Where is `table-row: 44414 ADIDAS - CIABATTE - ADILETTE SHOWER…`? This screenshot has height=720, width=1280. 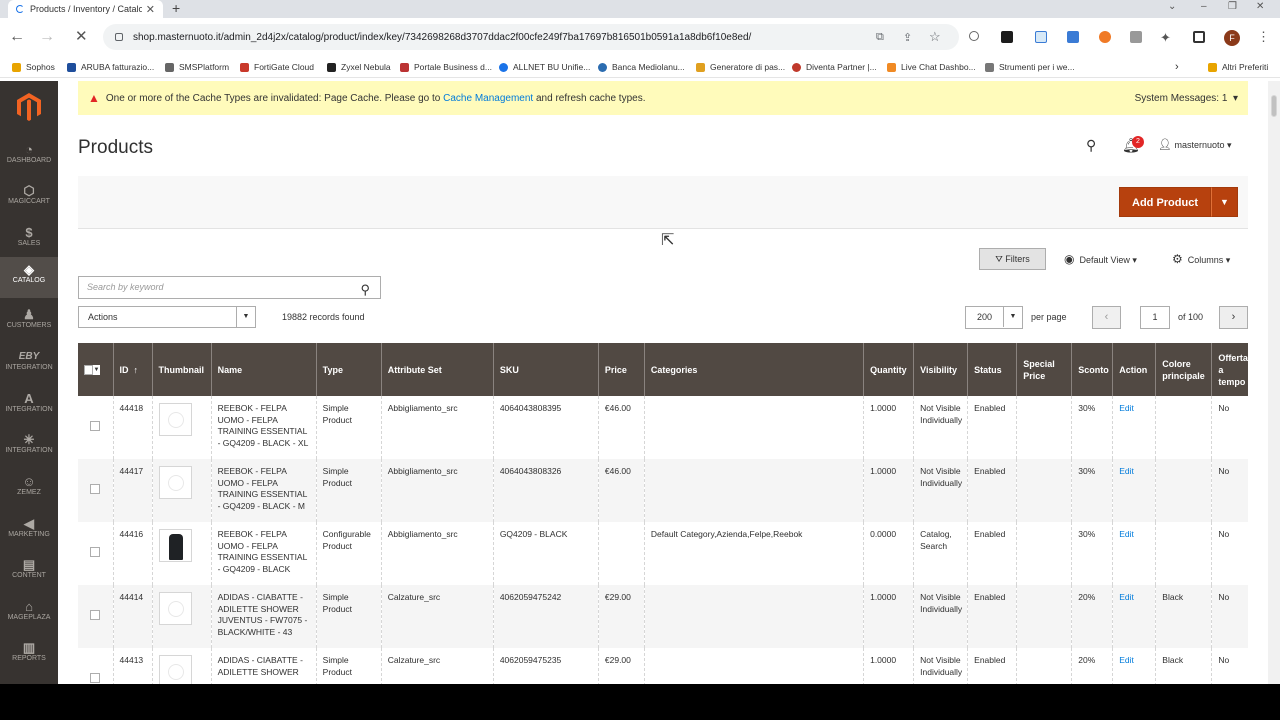 table-row: 44414 ADIDAS - CIABATTE - ADILETTE SHOWER… is located at coordinates (663, 616).